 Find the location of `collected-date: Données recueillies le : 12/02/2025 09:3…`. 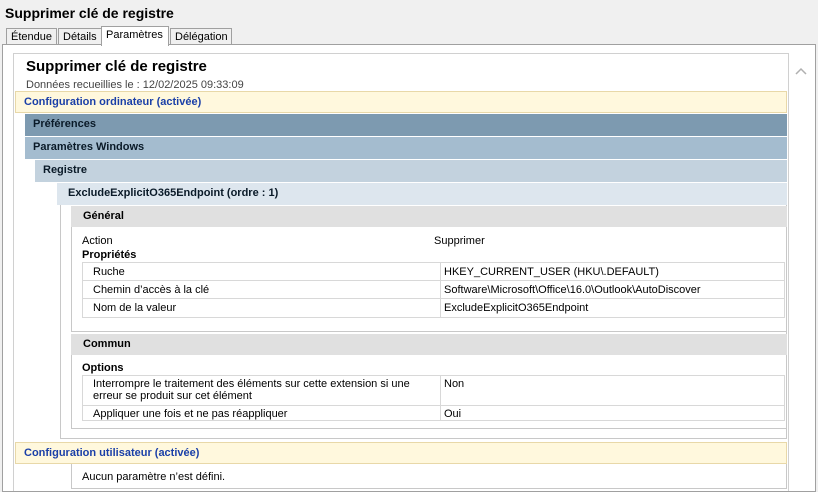

collected-date: Données recueillies le : 12/02/2025 09:3… is located at coordinates (135, 85).